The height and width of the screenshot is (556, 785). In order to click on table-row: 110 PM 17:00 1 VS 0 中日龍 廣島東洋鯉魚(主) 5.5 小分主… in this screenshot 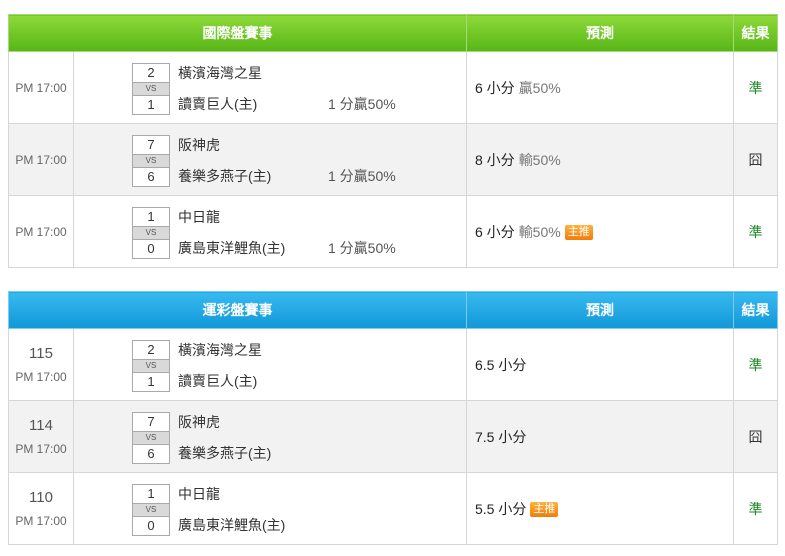, I will do `click(393, 508)`.